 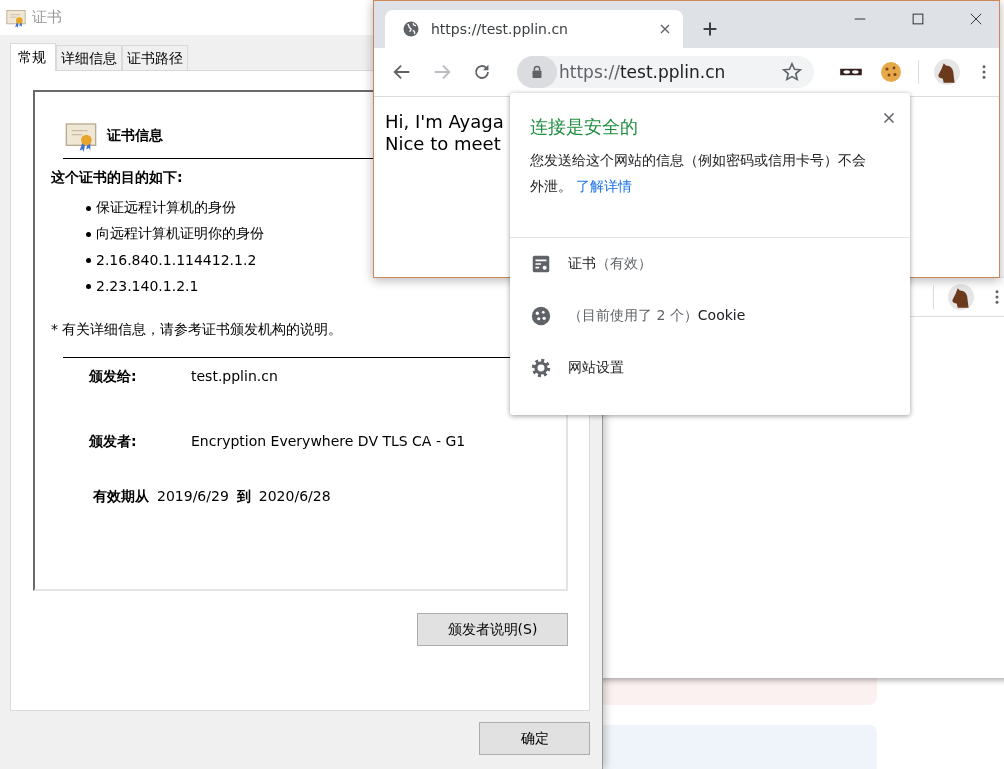 What do you see at coordinates (444, 122) in the screenshot?
I see `page-text: Hi, I'm Ayaga` at bounding box center [444, 122].